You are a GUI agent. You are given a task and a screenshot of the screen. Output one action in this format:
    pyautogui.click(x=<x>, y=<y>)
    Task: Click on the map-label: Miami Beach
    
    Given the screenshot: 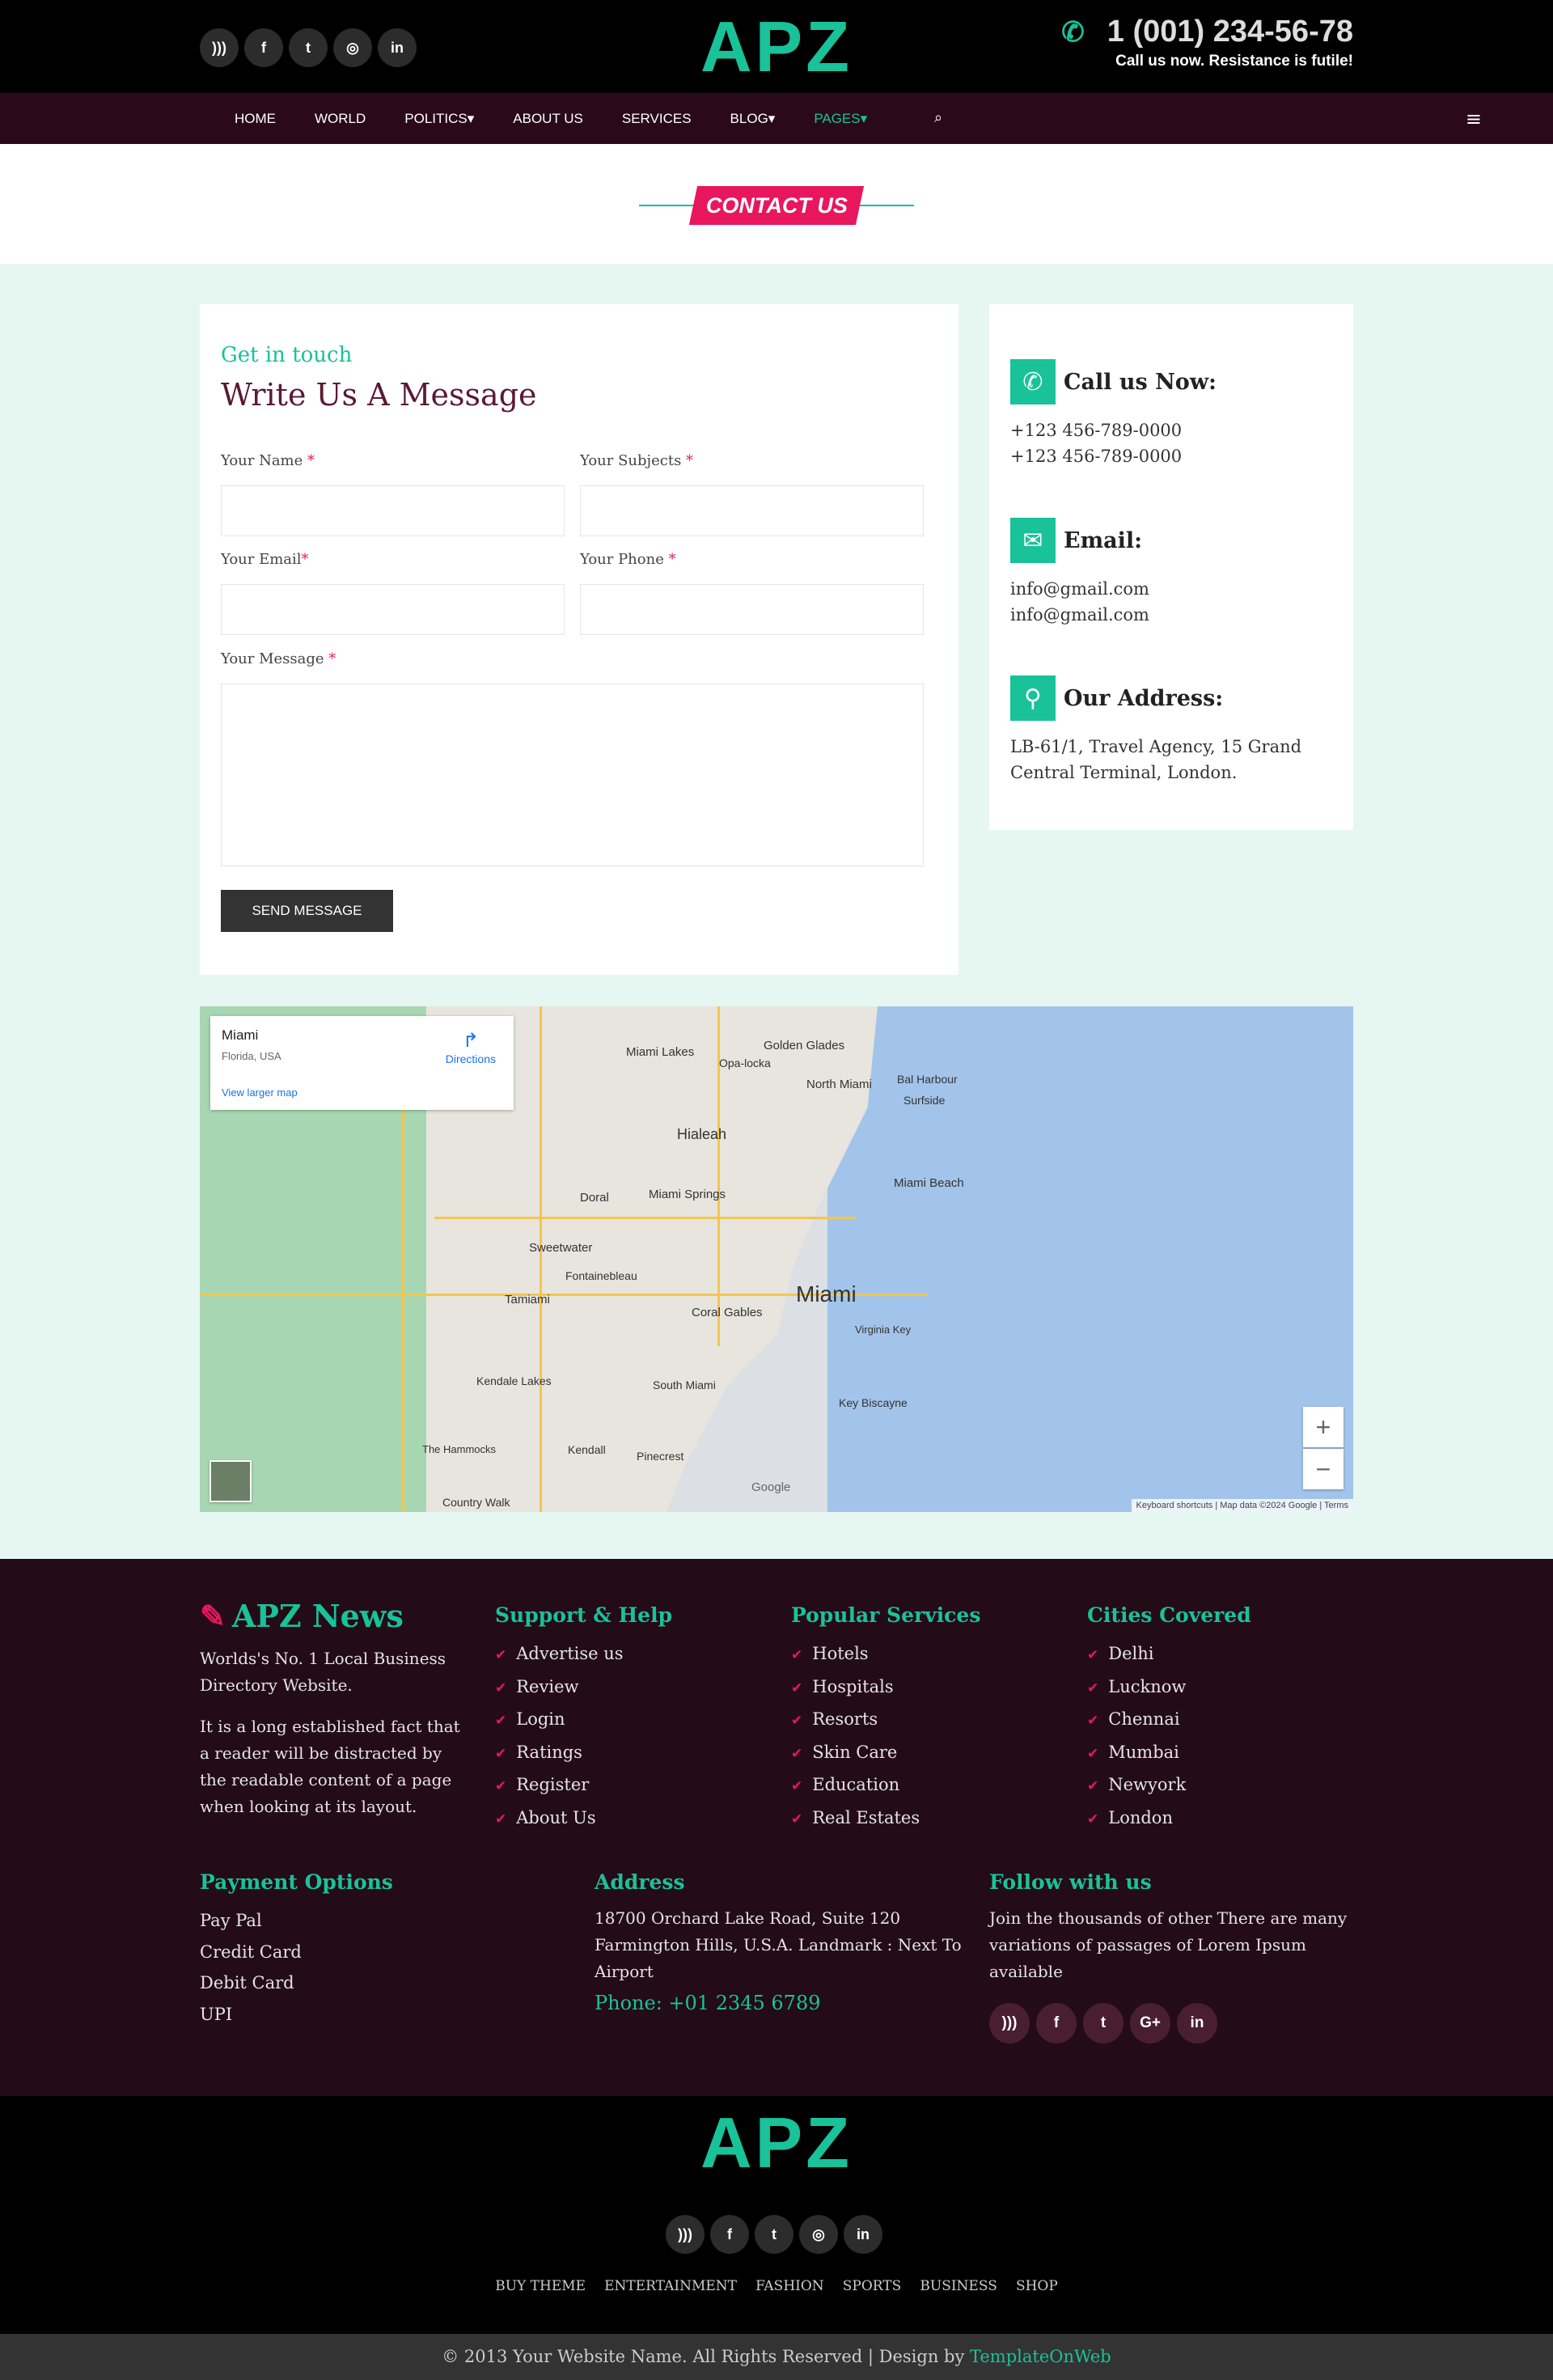 What is the action you would take?
    pyautogui.click(x=929, y=1183)
    